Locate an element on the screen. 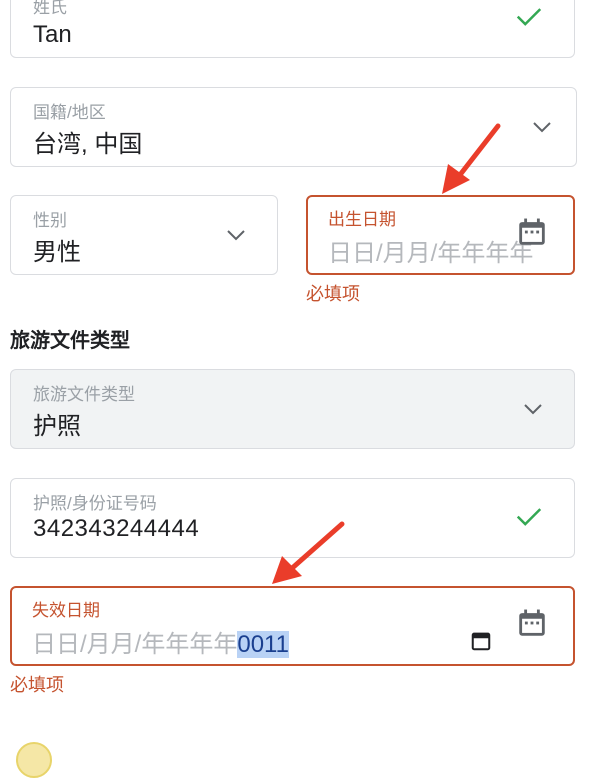 Image resolution: width=606 pixels, height=778 pixels. info-bulb-icon is located at coordinates (34, 760).